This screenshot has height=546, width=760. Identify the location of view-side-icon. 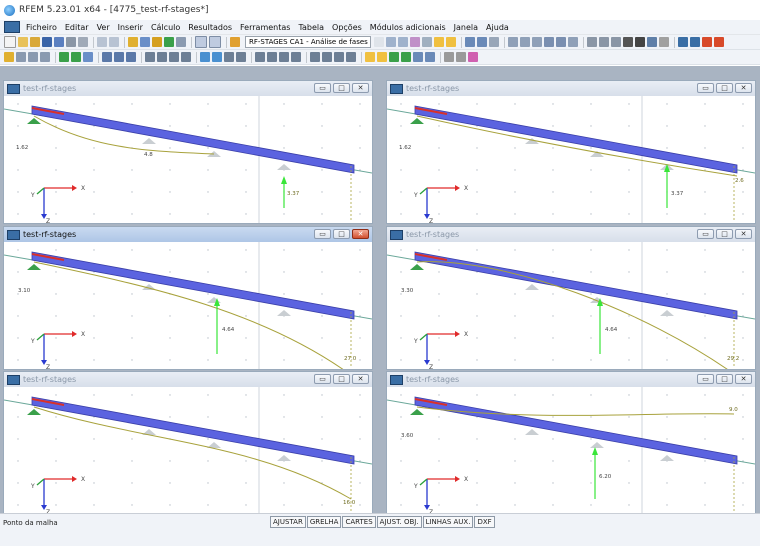
(162, 57).